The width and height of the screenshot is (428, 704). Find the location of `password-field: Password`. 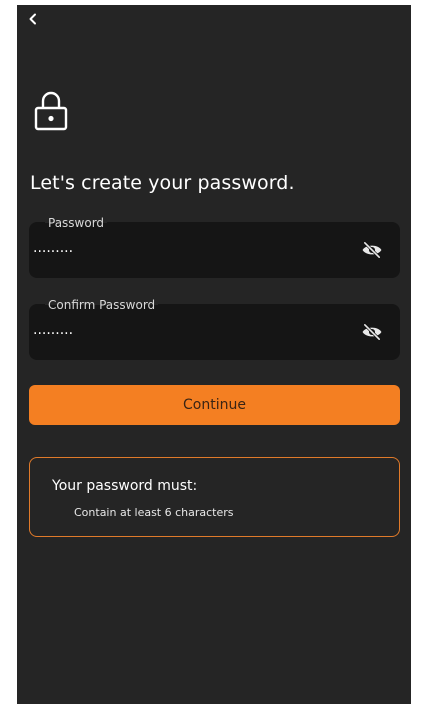

password-field: Password is located at coordinates (214, 247).